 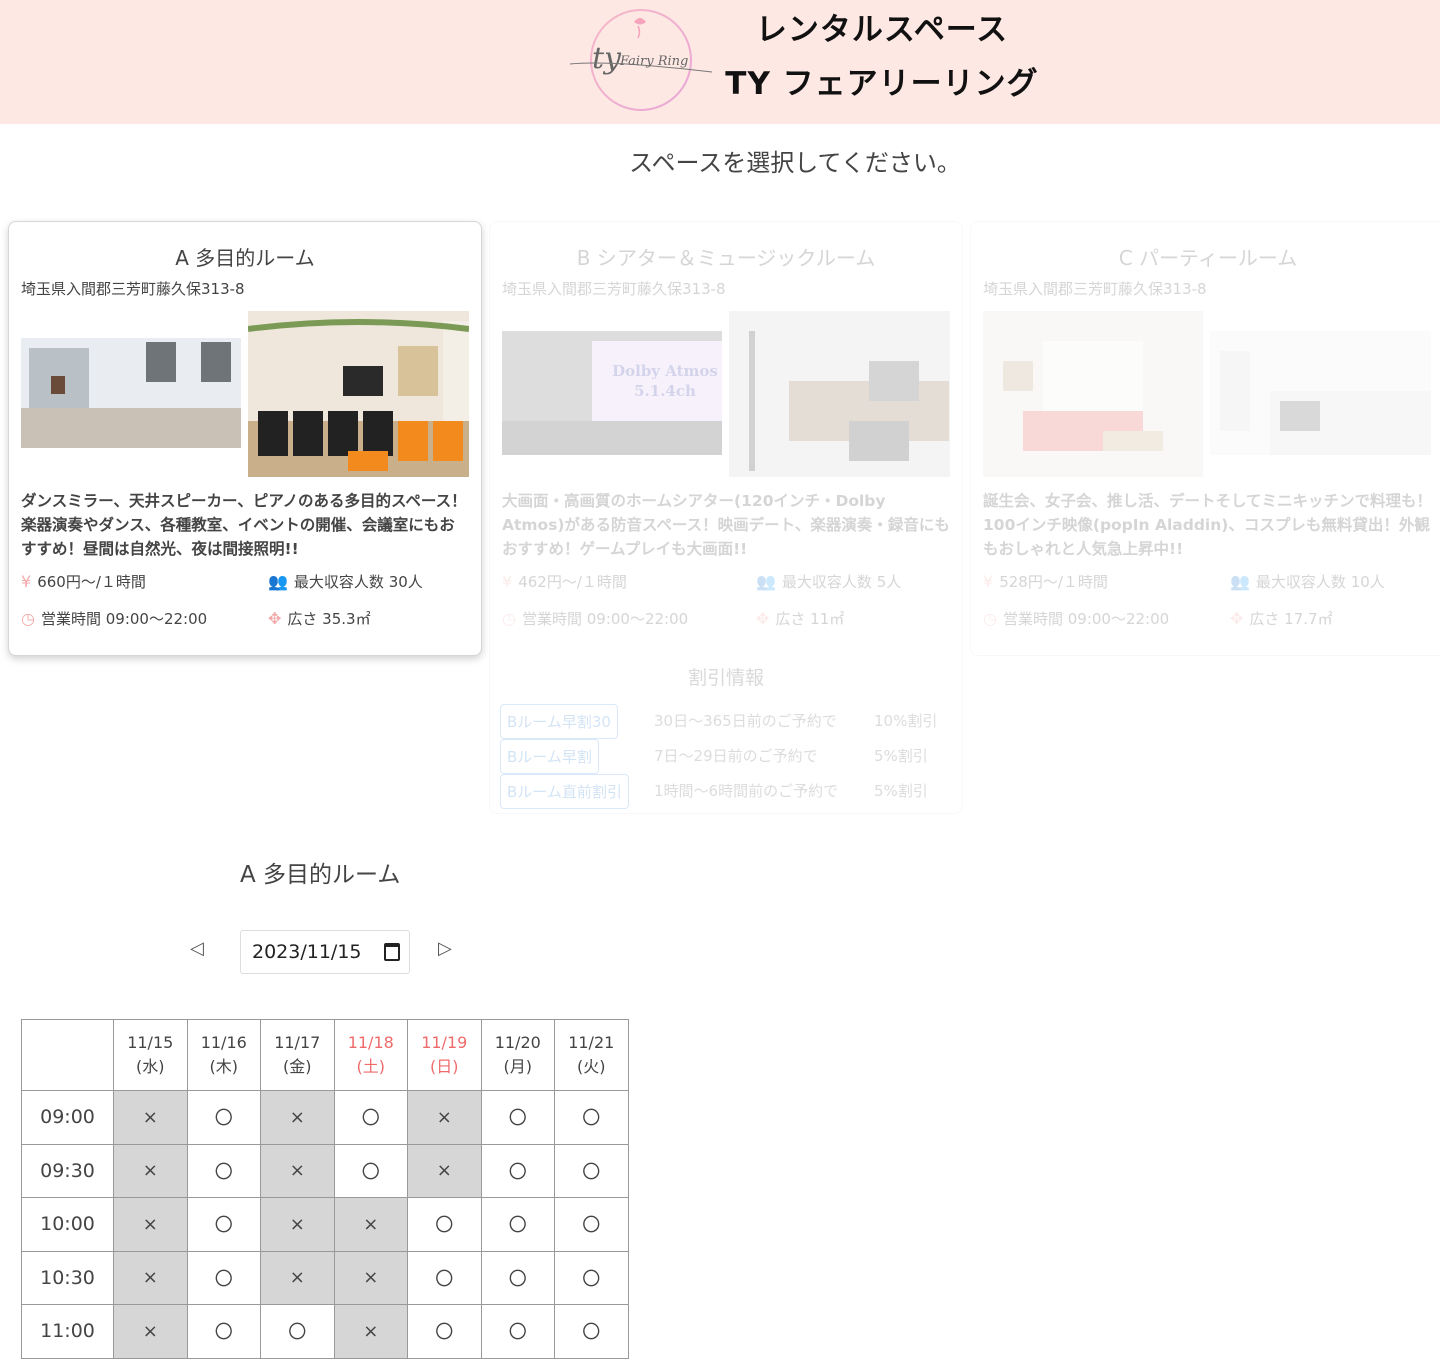 I want to click on room-b-photo-1: Dolby Atmos 5.1.4ch, so click(x=612, y=393).